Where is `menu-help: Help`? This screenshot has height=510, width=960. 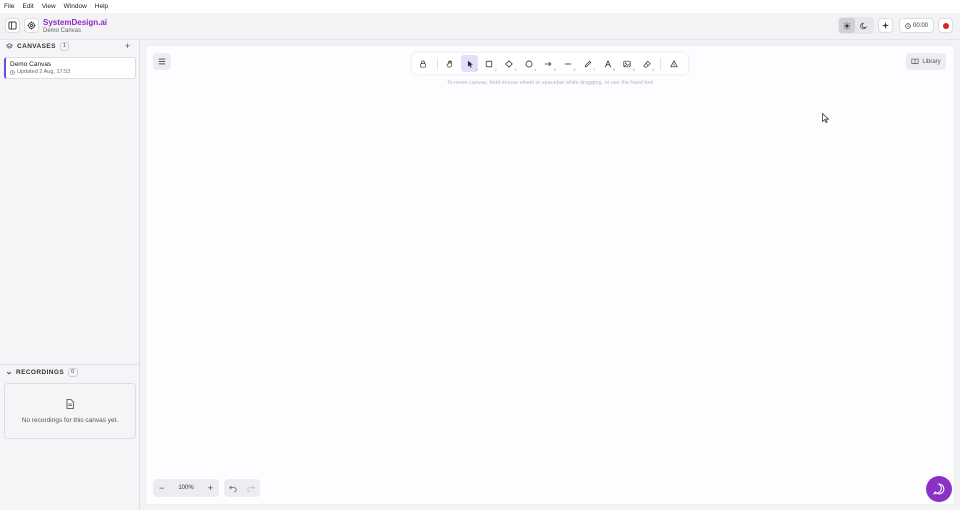 menu-help: Help is located at coordinates (101, 6).